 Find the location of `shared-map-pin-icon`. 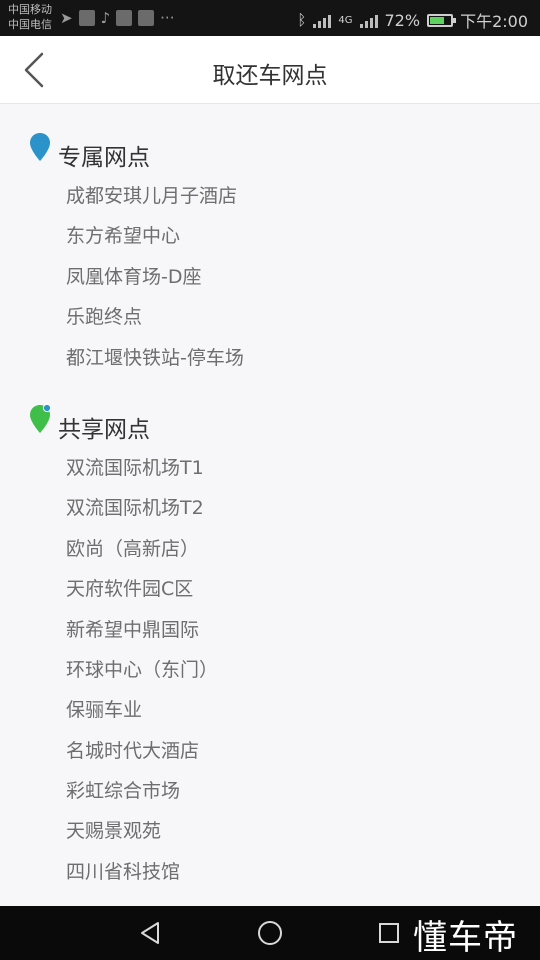

shared-map-pin-icon is located at coordinates (40, 418).